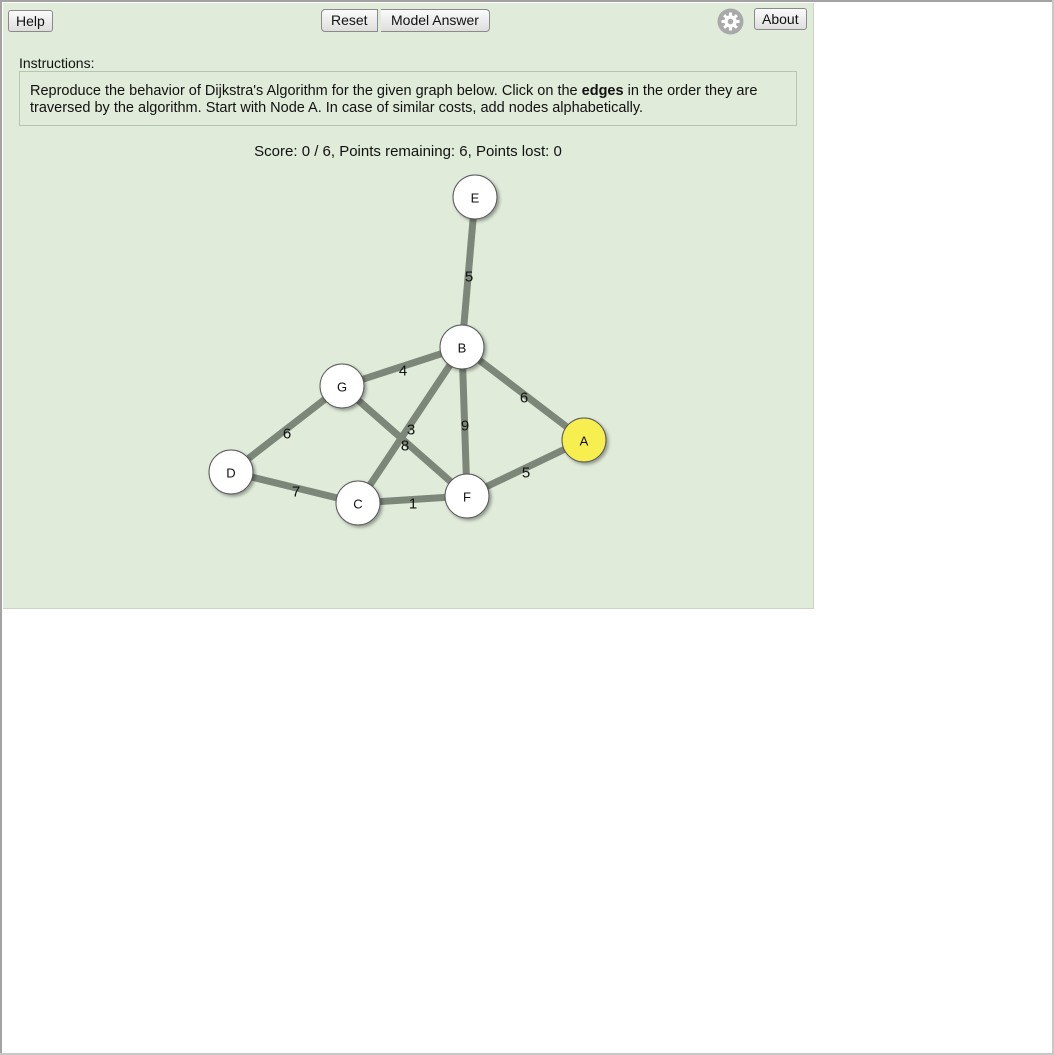 This screenshot has width=1054, height=1055. I want to click on node-e: E, so click(475, 197).